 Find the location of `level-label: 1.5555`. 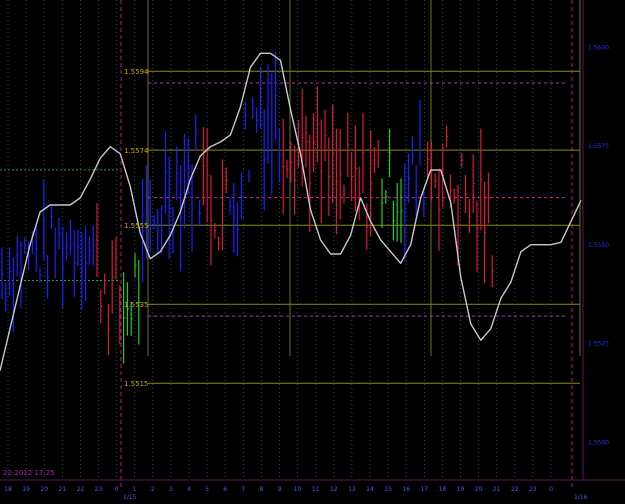

level-label: 1.5555 is located at coordinates (136, 226).